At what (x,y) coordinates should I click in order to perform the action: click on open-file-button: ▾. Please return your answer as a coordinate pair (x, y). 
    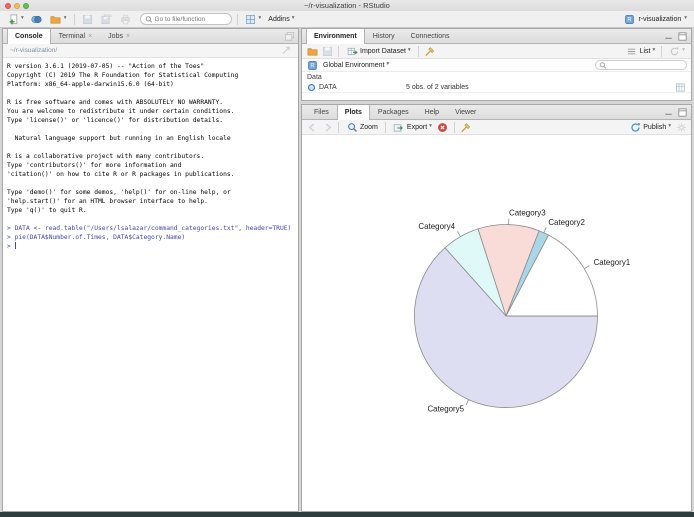
    Looking at the image, I should click on (58, 19).